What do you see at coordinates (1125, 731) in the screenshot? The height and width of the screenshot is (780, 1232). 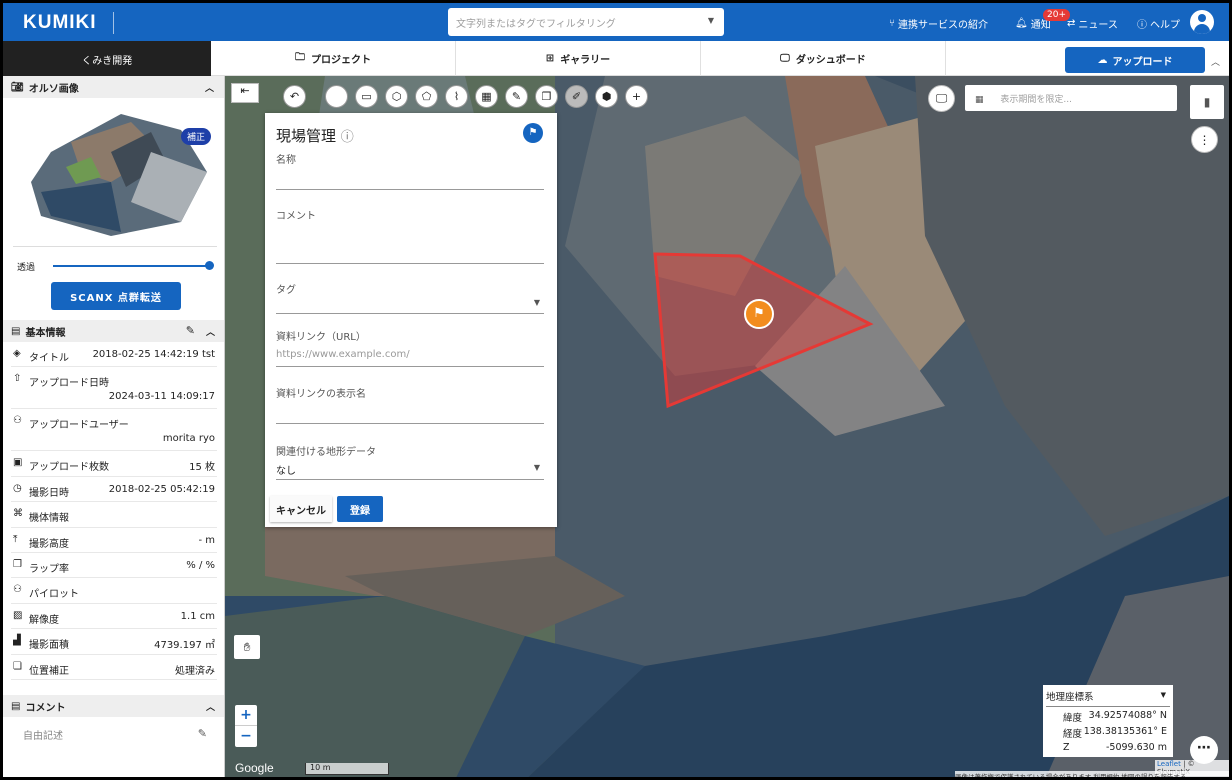 I see `lon-value: 138.38135361° E` at bounding box center [1125, 731].